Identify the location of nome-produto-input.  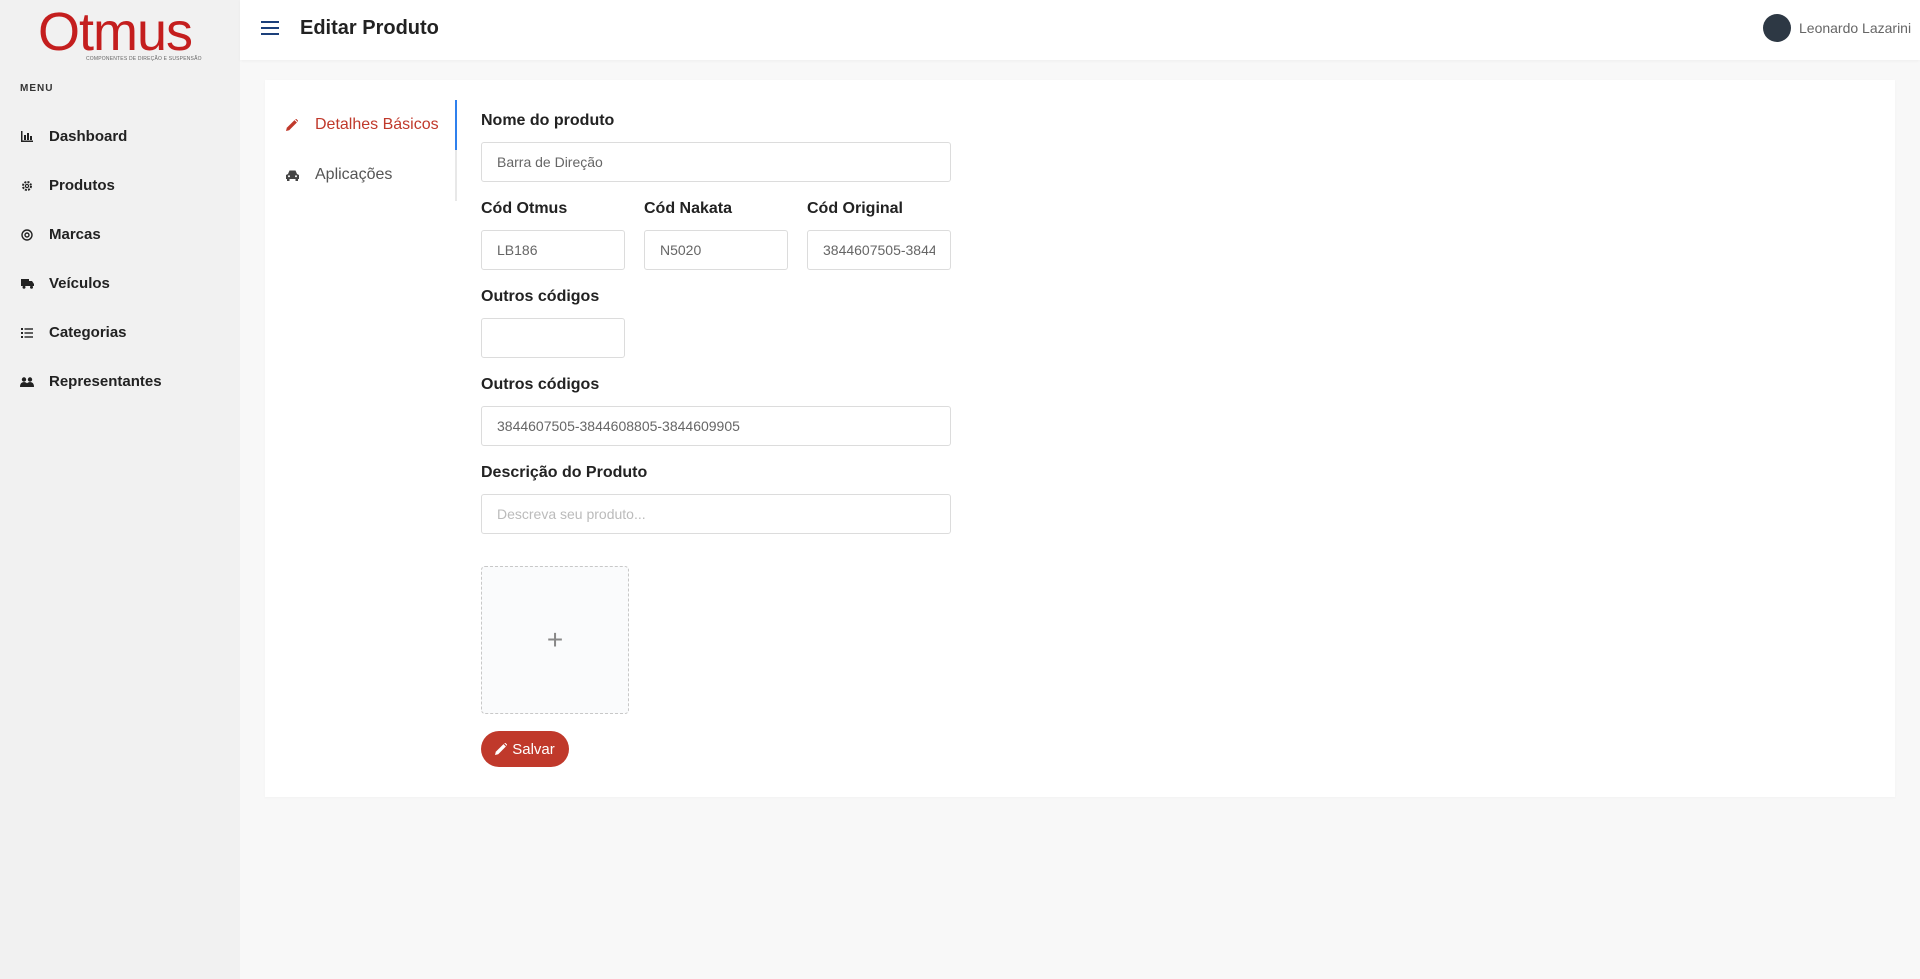
(716, 162).